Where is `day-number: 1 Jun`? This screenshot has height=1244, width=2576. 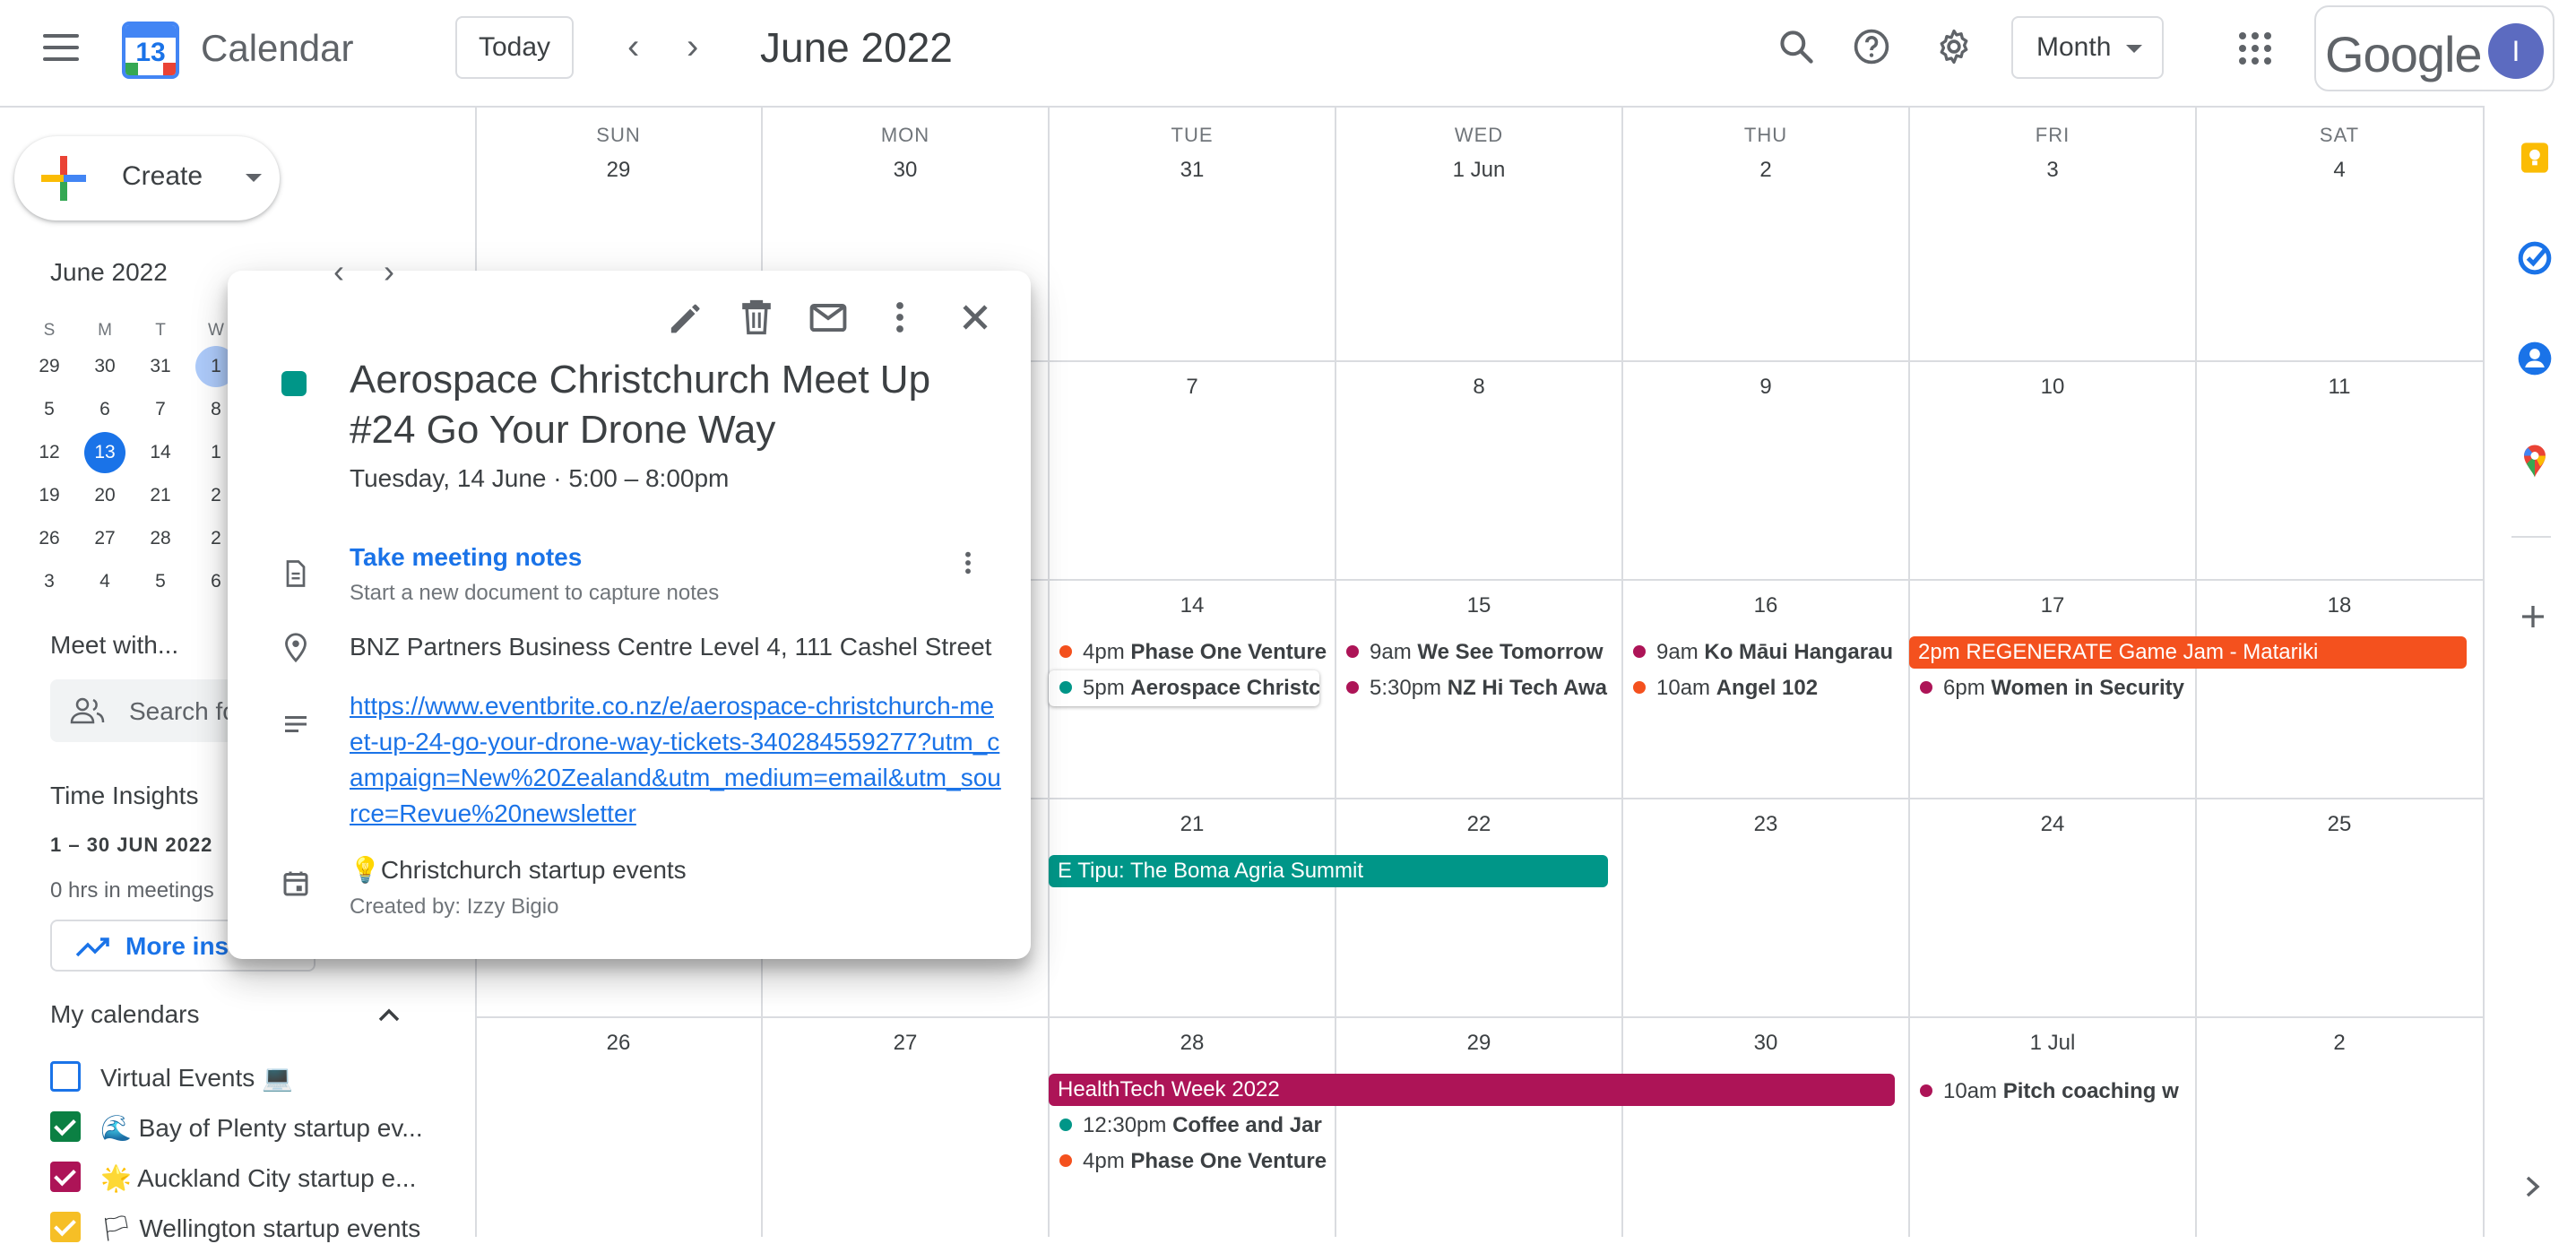 day-number: 1 Jun is located at coordinates (1479, 170).